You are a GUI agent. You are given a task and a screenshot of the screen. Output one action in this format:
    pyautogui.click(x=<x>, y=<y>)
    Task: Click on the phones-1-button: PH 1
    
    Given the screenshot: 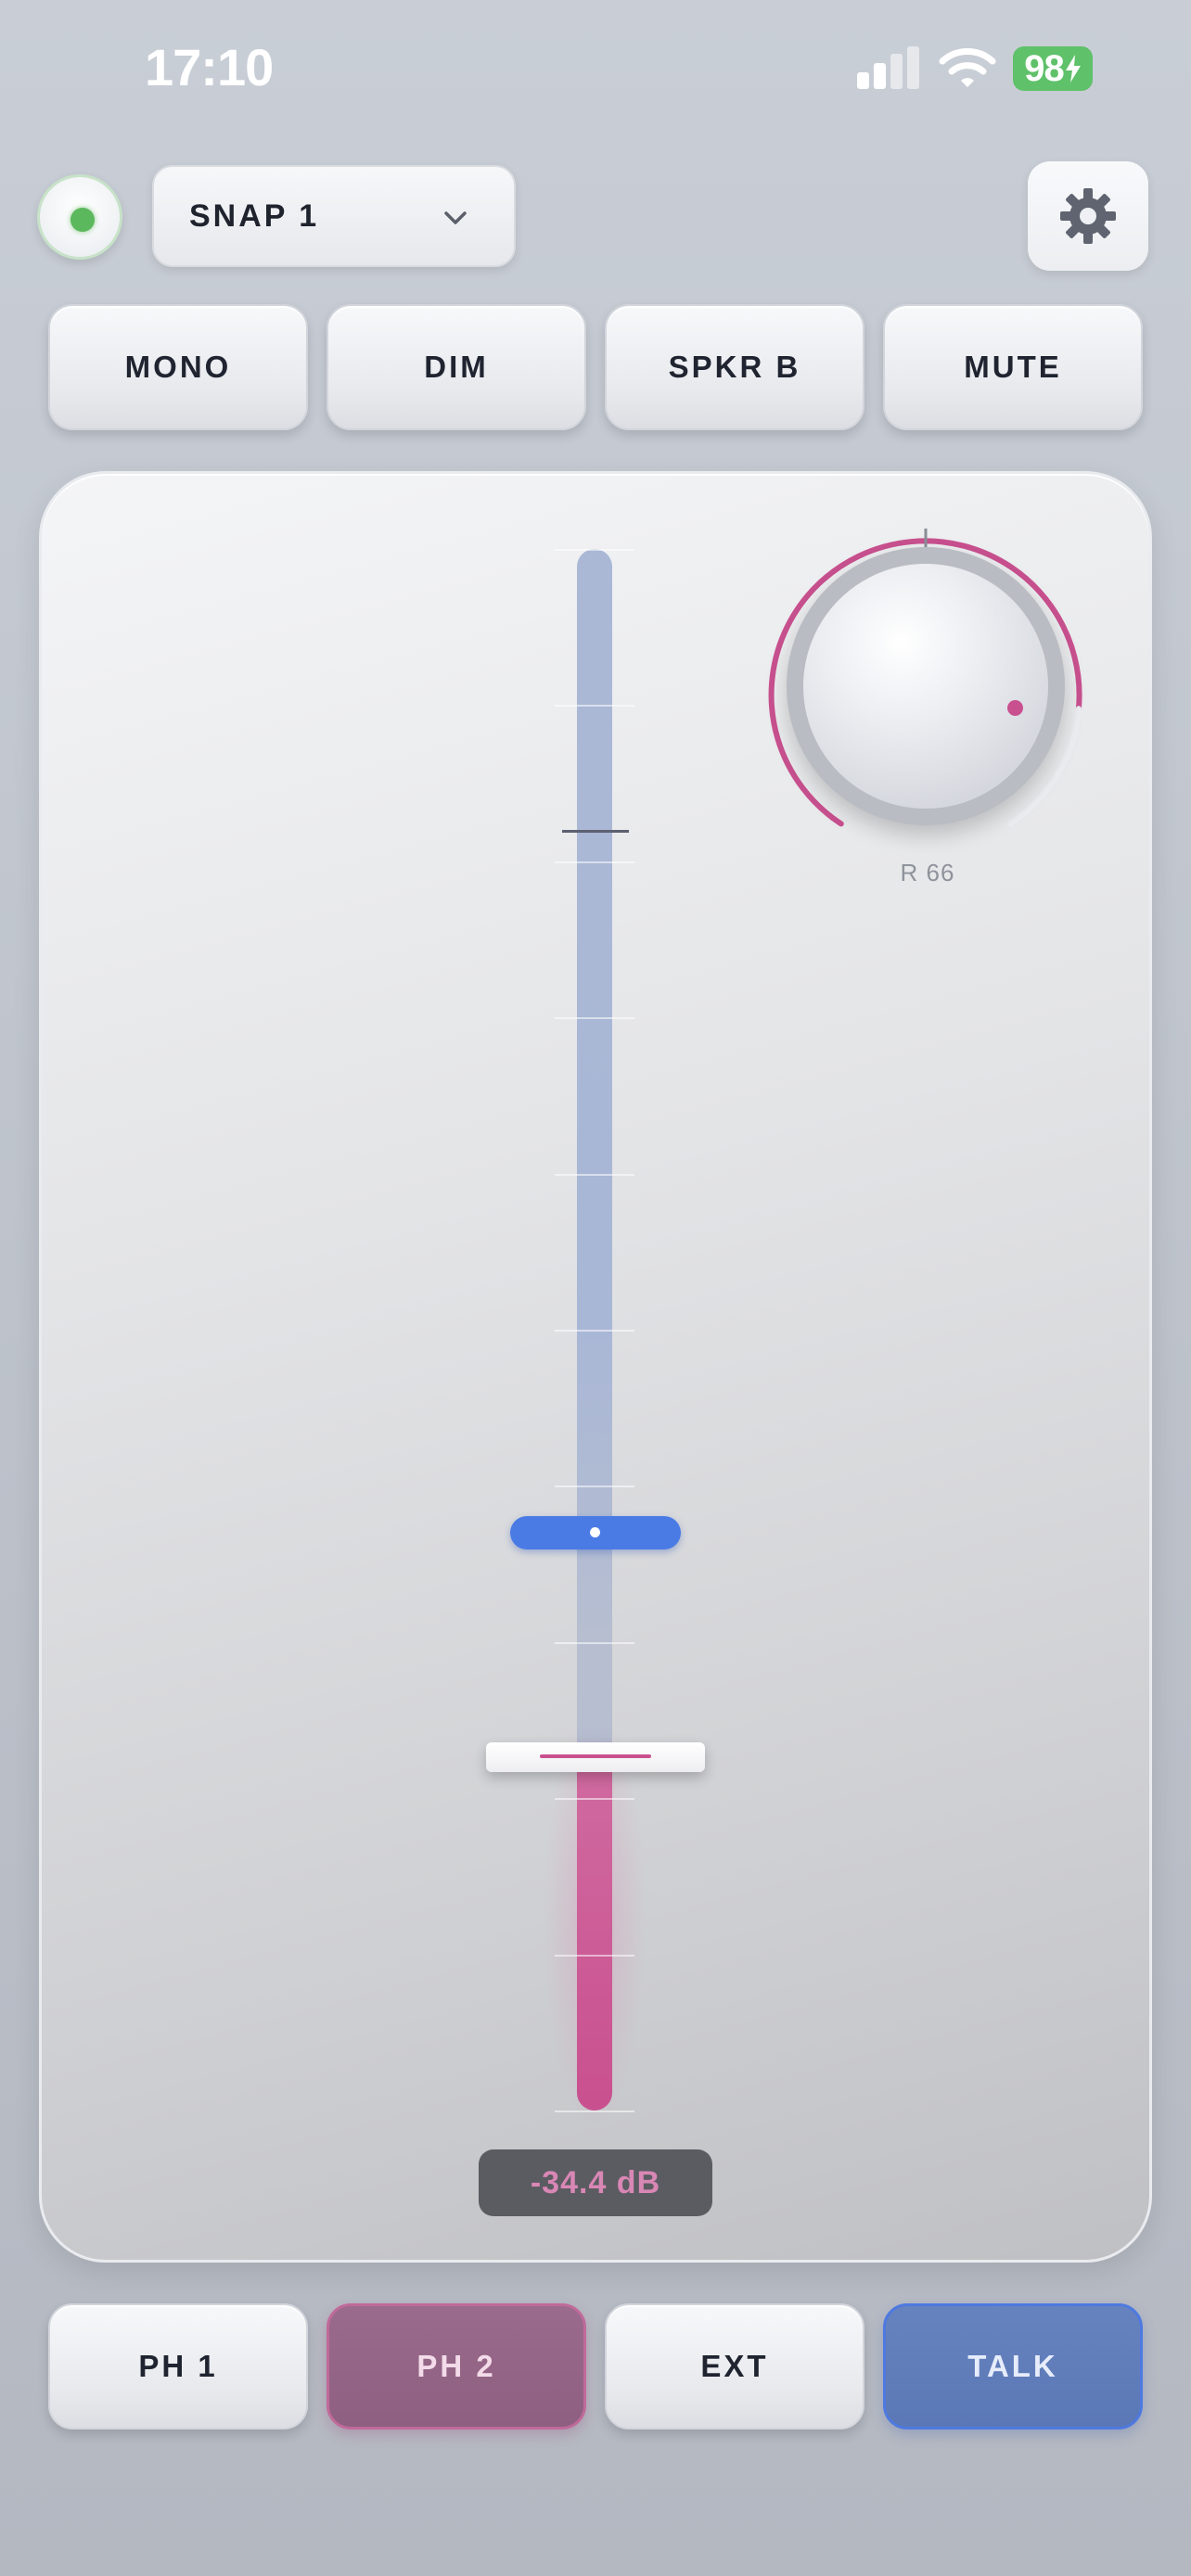 What is the action you would take?
    pyautogui.click(x=178, y=2366)
    